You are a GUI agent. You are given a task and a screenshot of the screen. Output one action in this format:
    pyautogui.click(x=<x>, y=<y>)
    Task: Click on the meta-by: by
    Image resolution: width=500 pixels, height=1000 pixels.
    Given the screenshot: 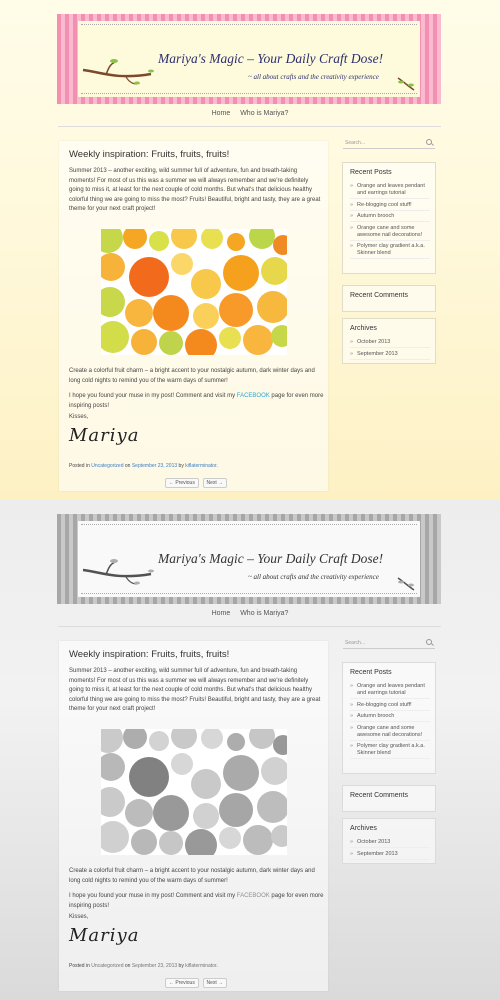 What is the action you would take?
    pyautogui.click(x=181, y=966)
    